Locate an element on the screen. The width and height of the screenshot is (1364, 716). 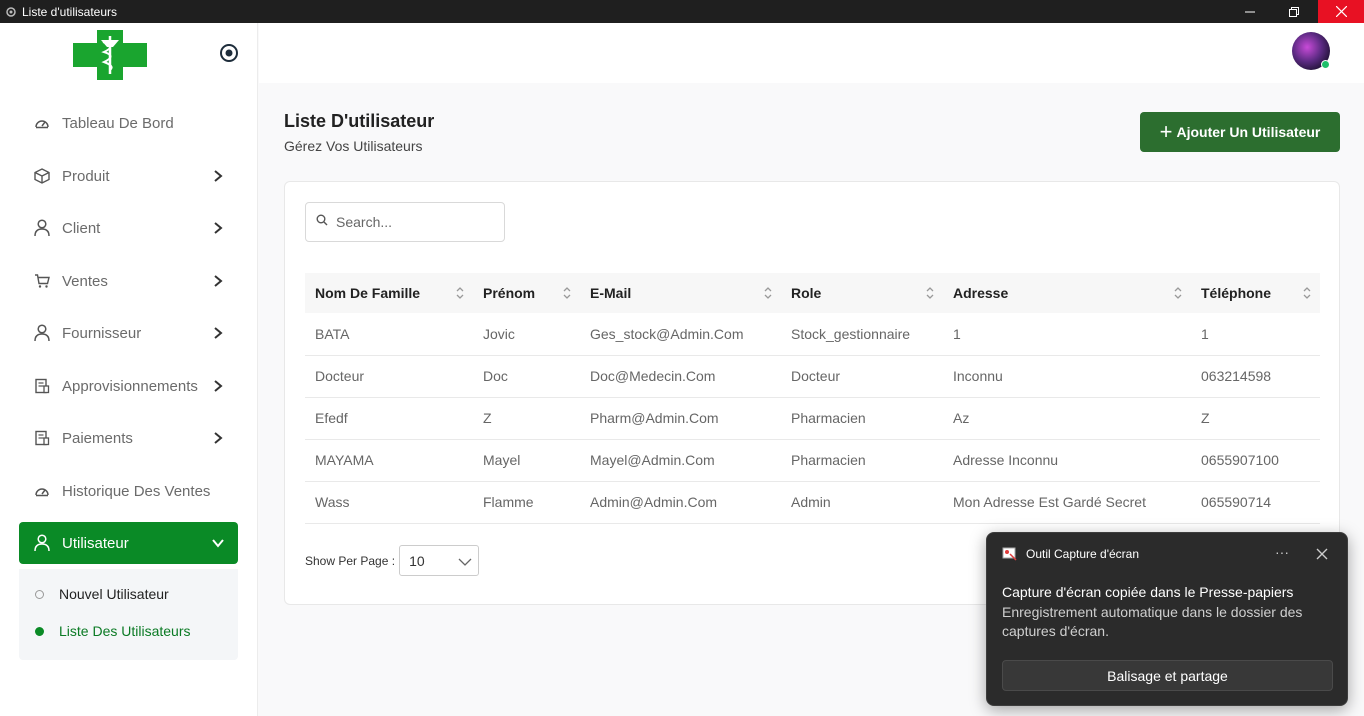
user-icon is located at coordinates (42, 543).